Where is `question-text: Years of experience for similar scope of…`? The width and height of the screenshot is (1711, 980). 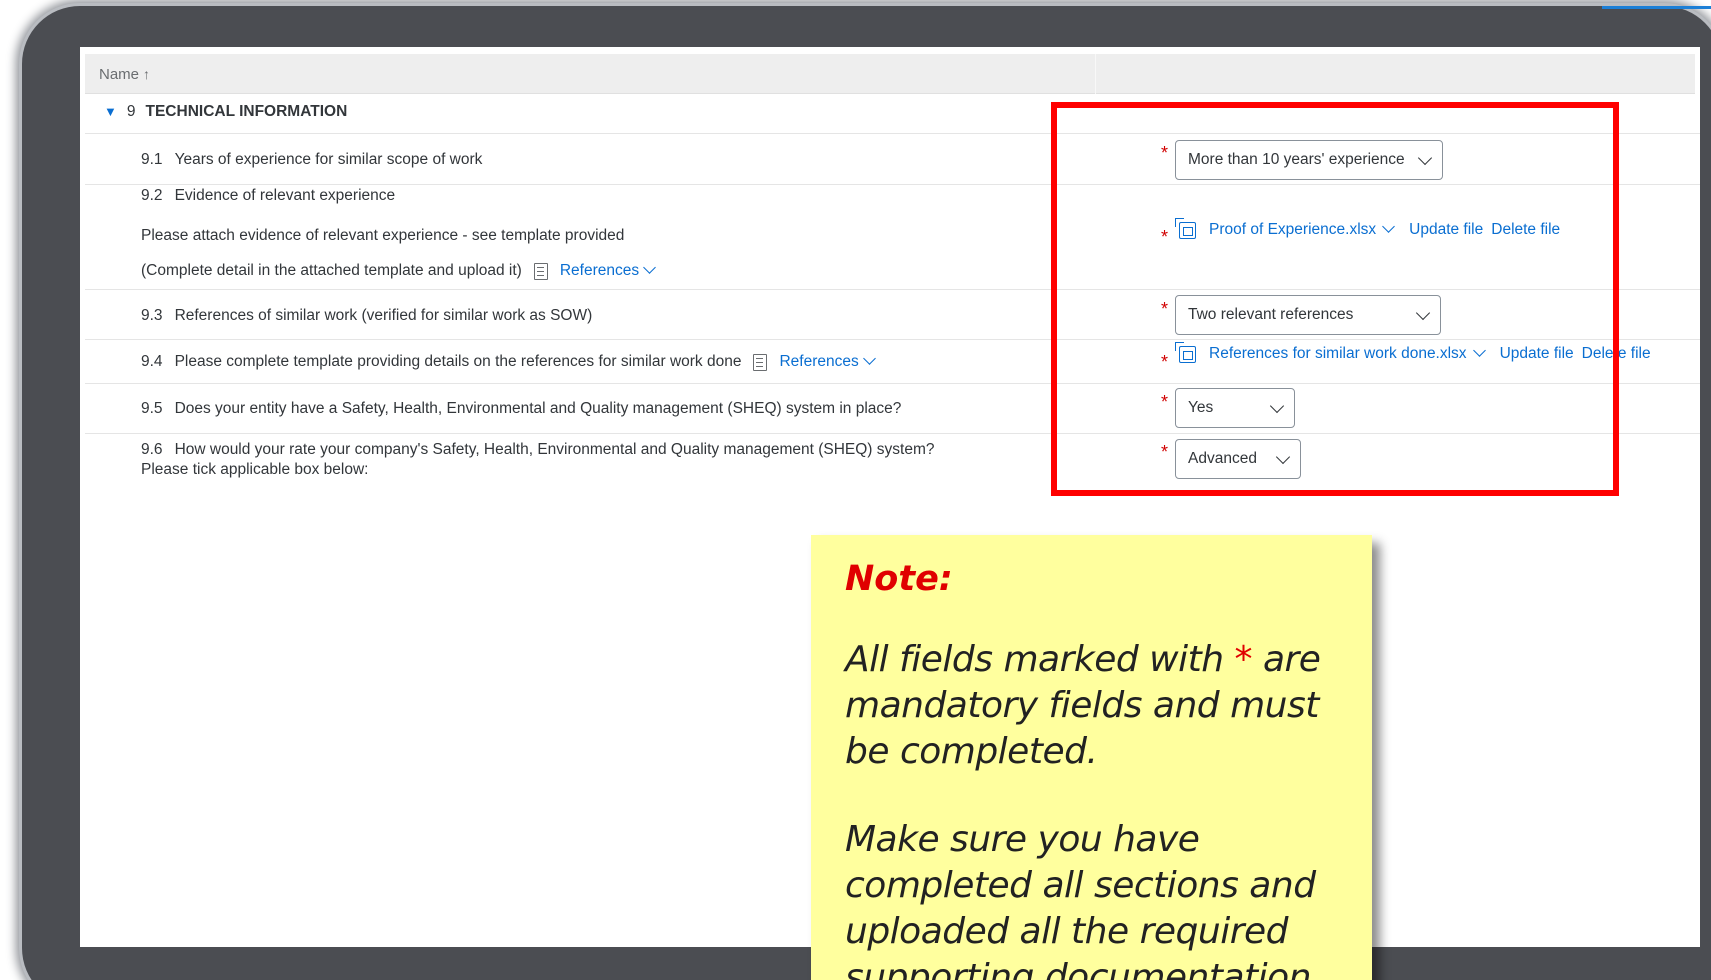 question-text: Years of experience for similar scope of… is located at coordinates (328, 159).